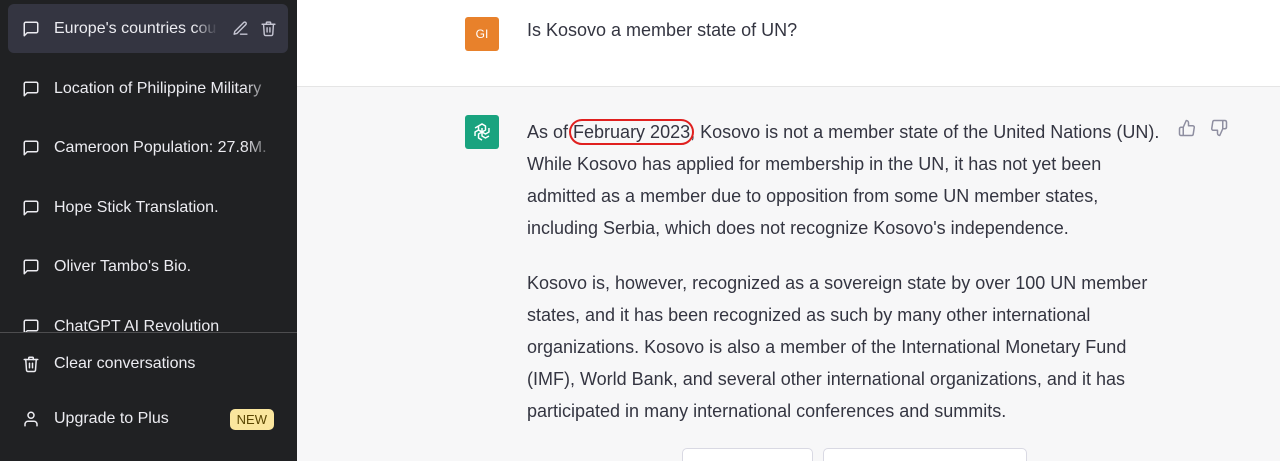 The image size is (1280, 461). I want to click on conversation-item-active: Europe's countries cou, so click(148, 28).